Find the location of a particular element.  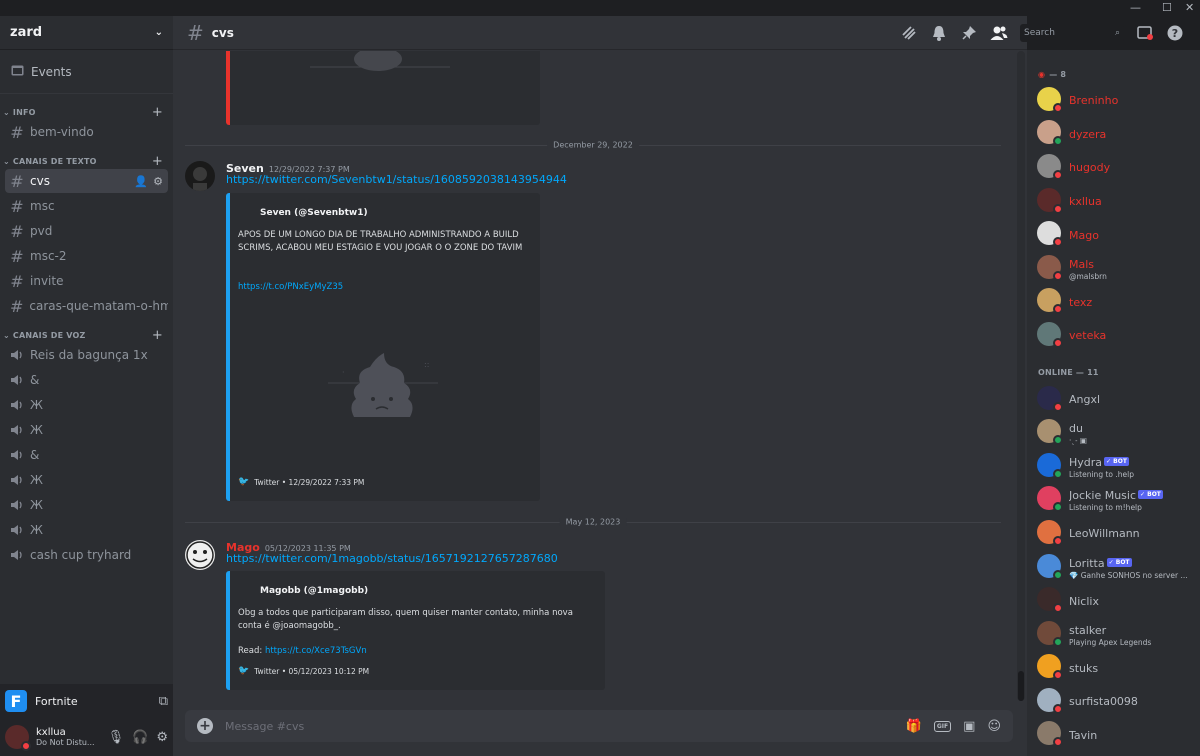

embed-author: Seven (@Sevenbtw1) is located at coordinates (314, 213).